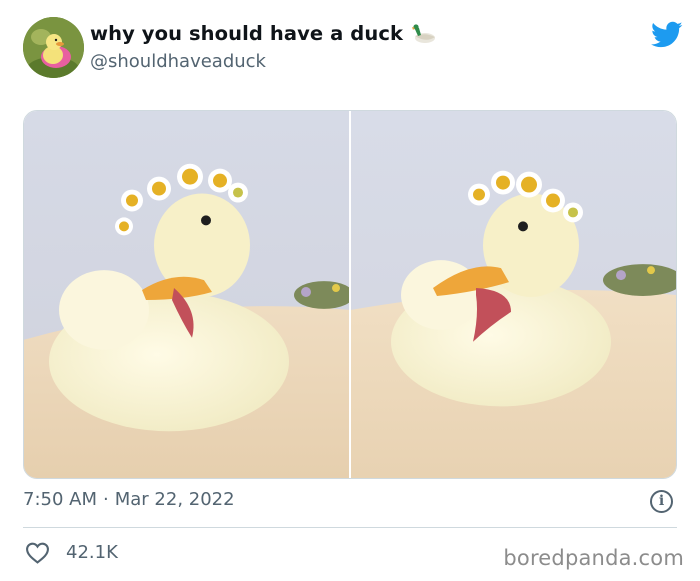 This screenshot has height=581, width=700. I want to click on display-name-row: why you should have a duck, so click(263, 33).